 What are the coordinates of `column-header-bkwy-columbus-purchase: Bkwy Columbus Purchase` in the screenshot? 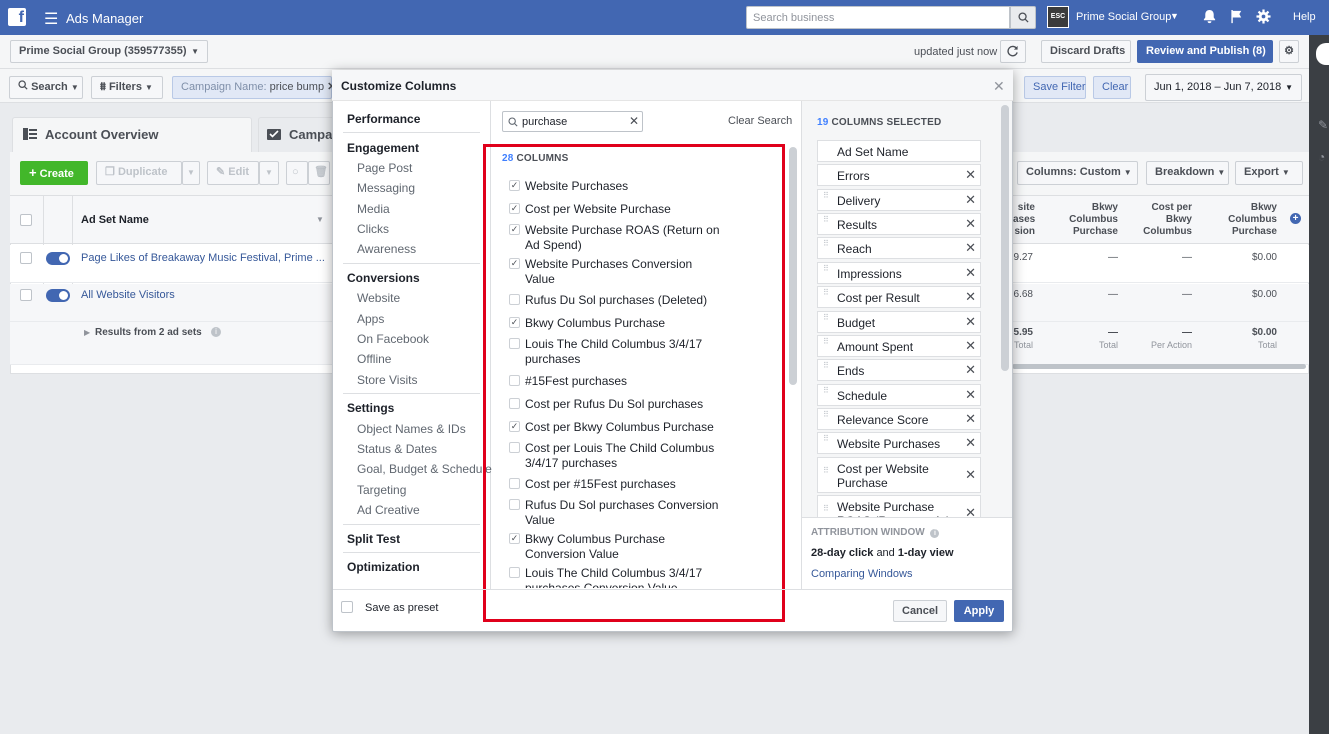 It's located at (1084, 220).